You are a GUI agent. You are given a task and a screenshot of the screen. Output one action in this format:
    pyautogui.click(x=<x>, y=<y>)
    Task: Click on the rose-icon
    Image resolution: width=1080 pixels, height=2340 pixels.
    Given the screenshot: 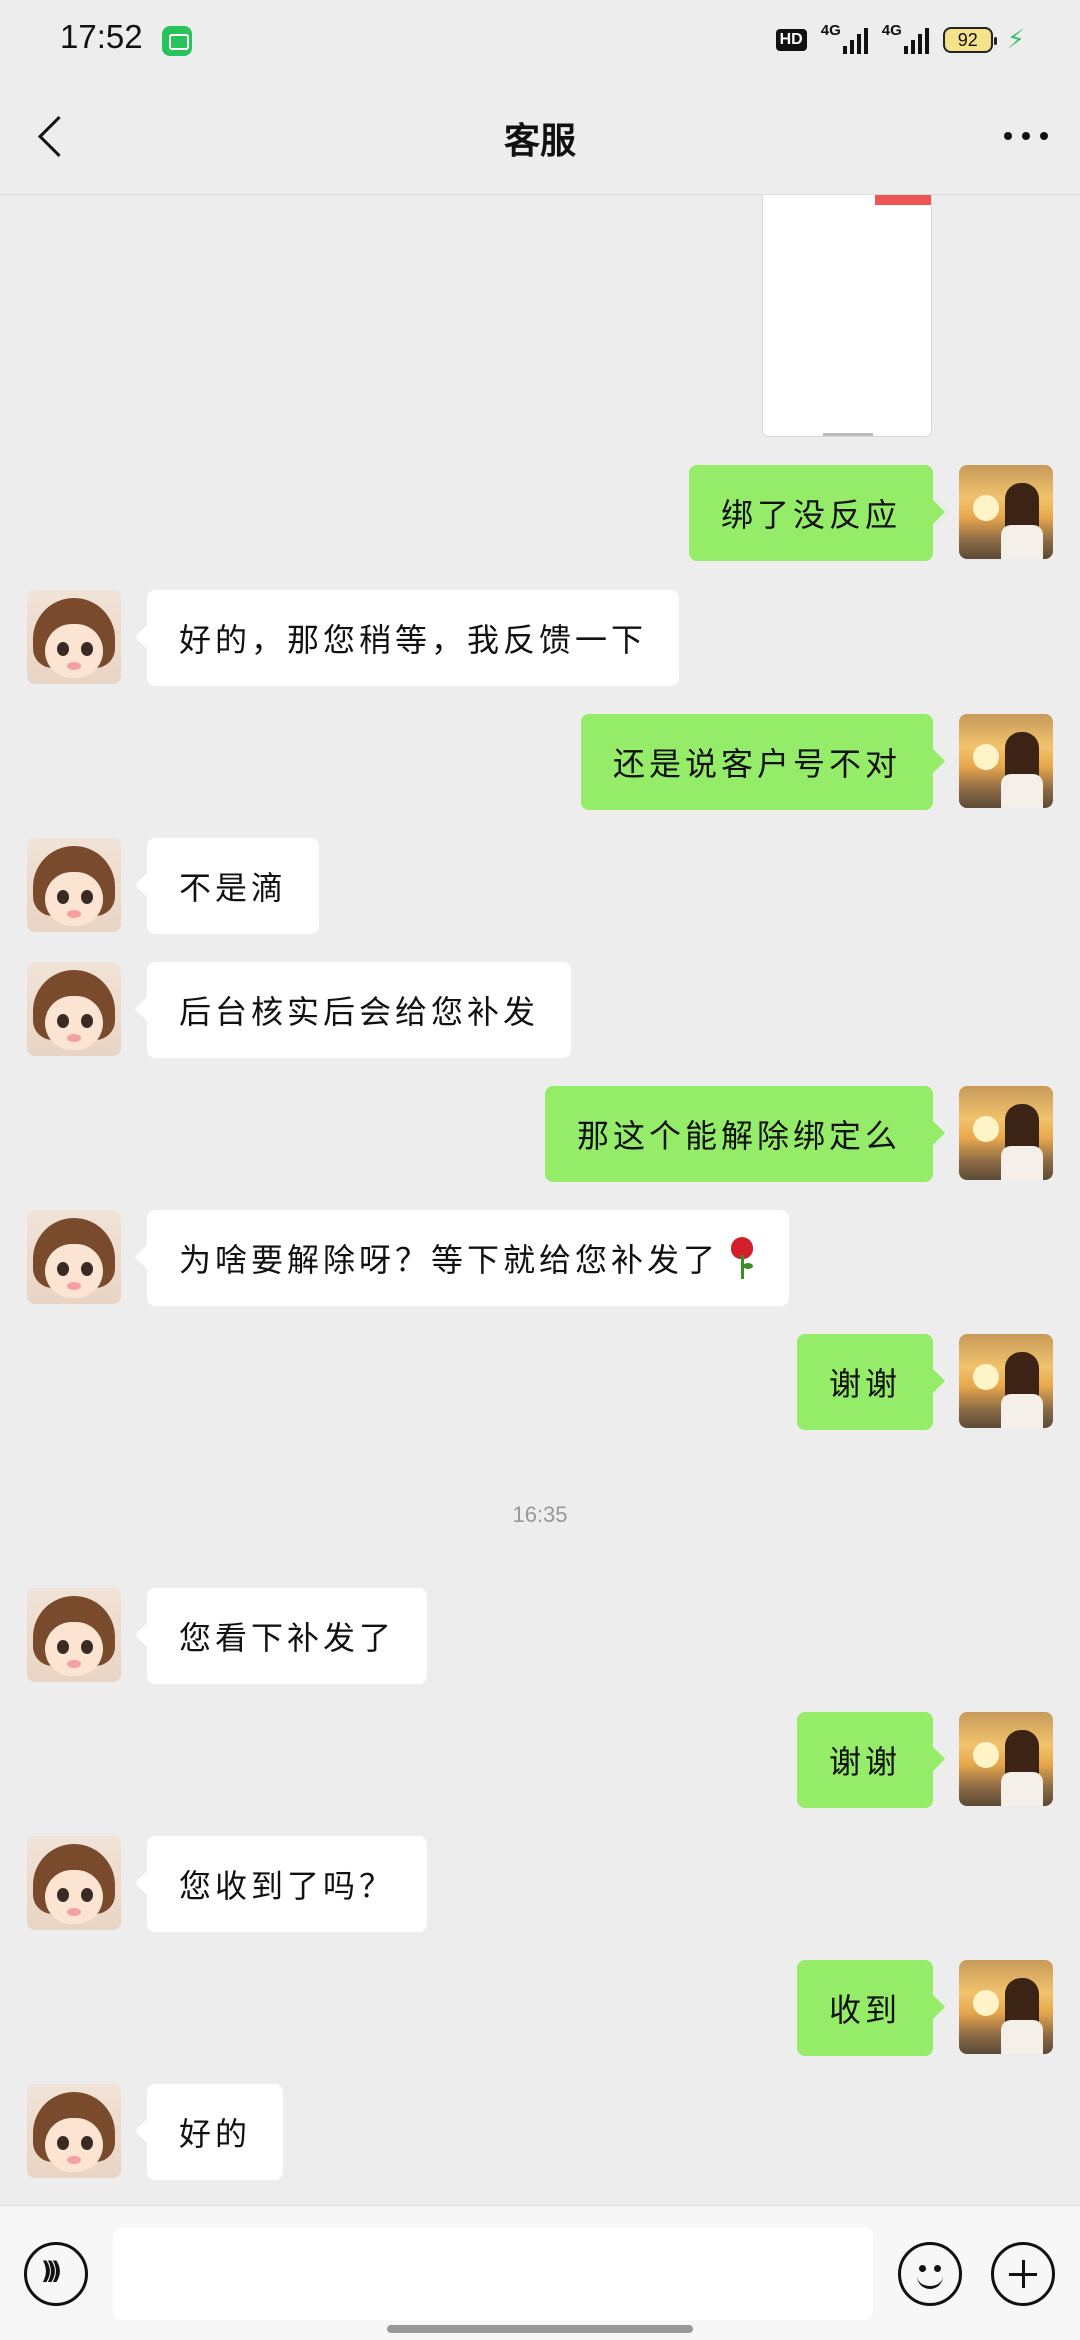 What is the action you would take?
    pyautogui.click(x=742, y=1258)
    